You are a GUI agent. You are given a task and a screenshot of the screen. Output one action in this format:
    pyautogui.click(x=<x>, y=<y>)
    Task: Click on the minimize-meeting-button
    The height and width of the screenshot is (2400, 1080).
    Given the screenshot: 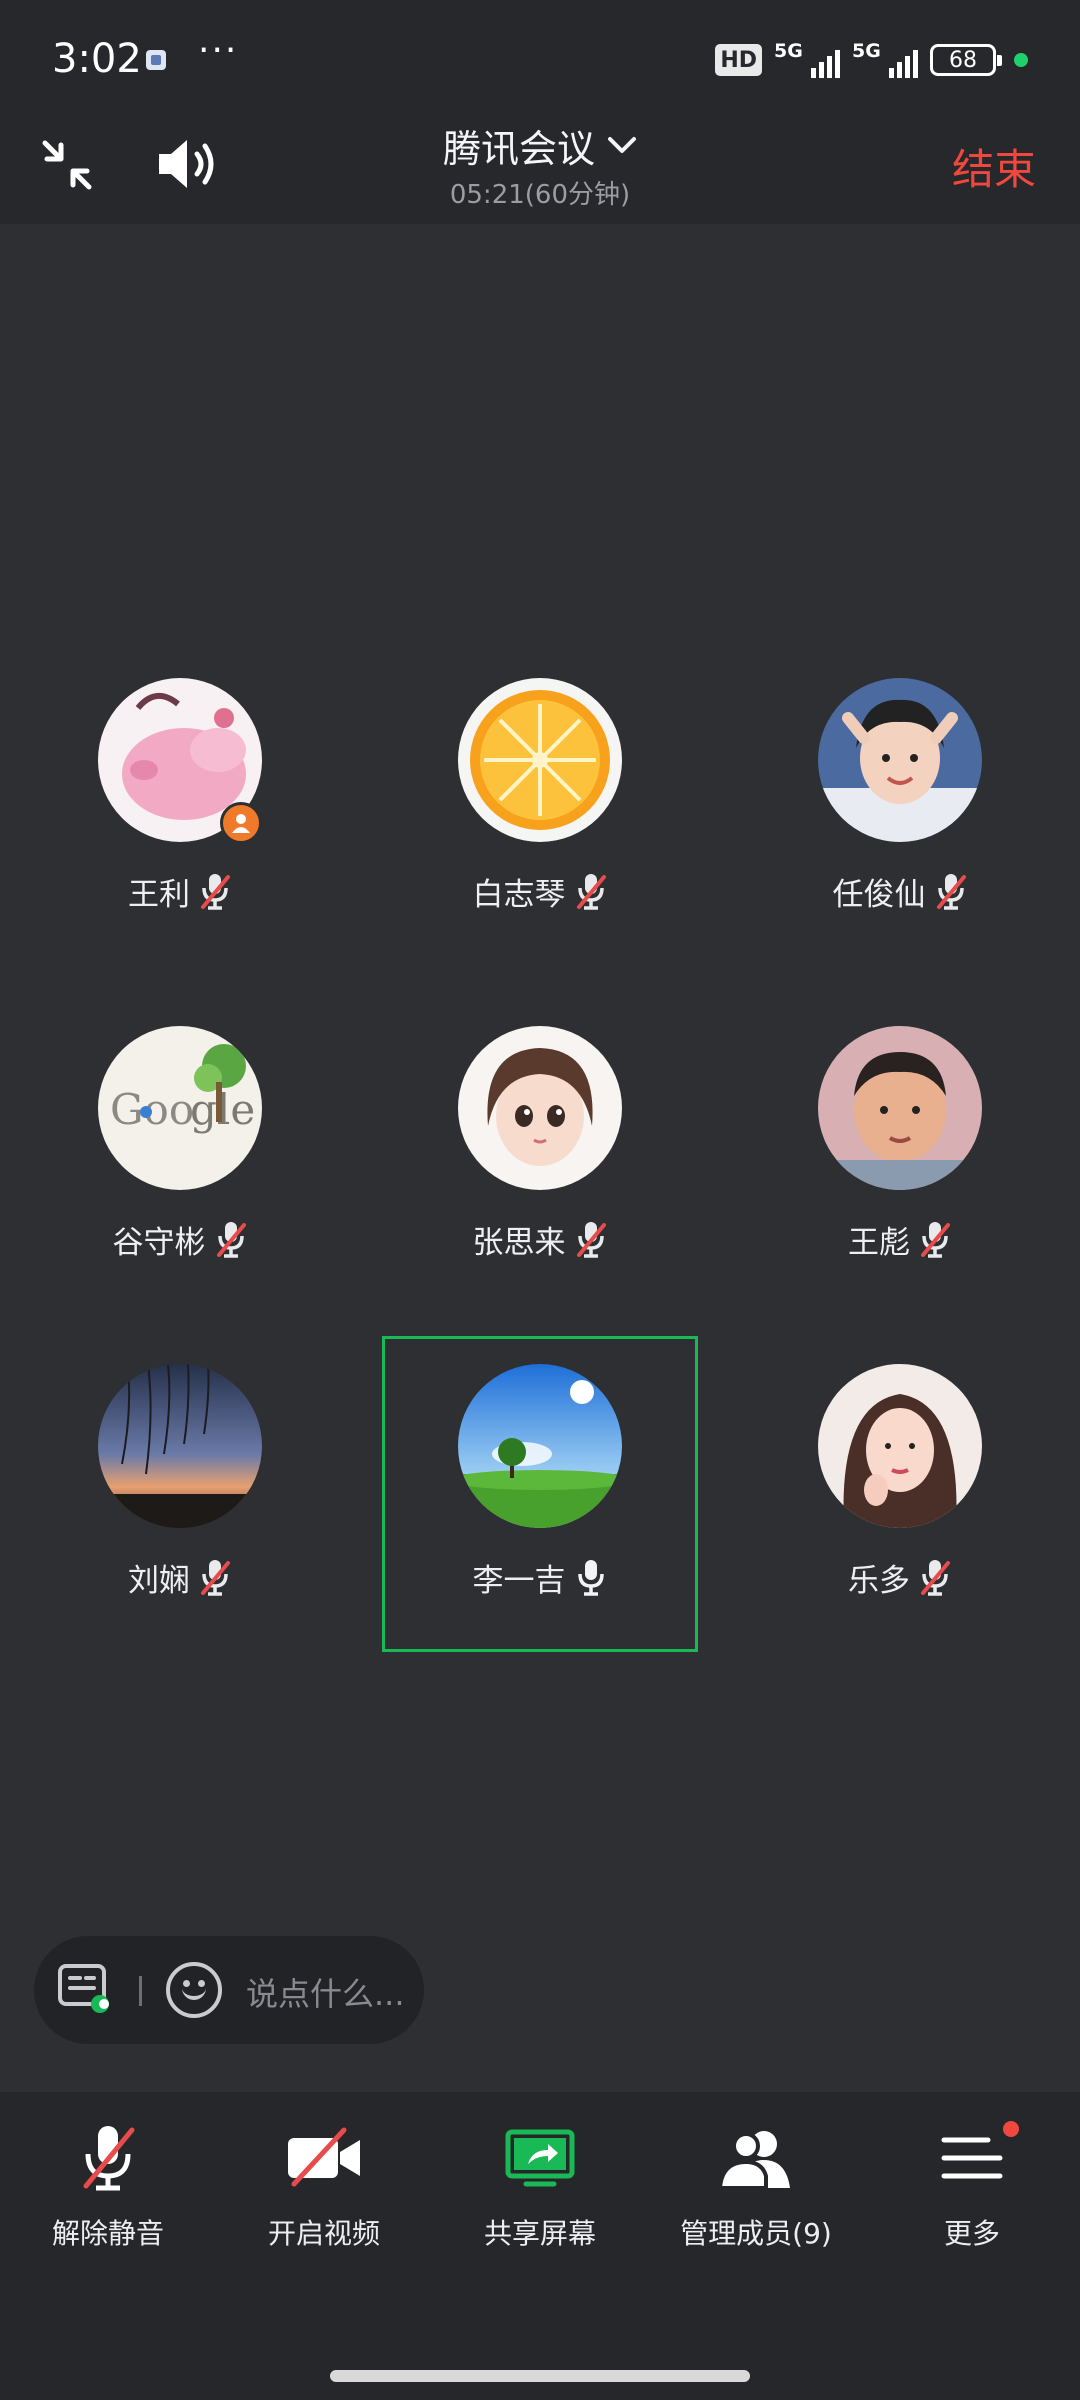 What is the action you would take?
    pyautogui.click(x=67, y=165)
    